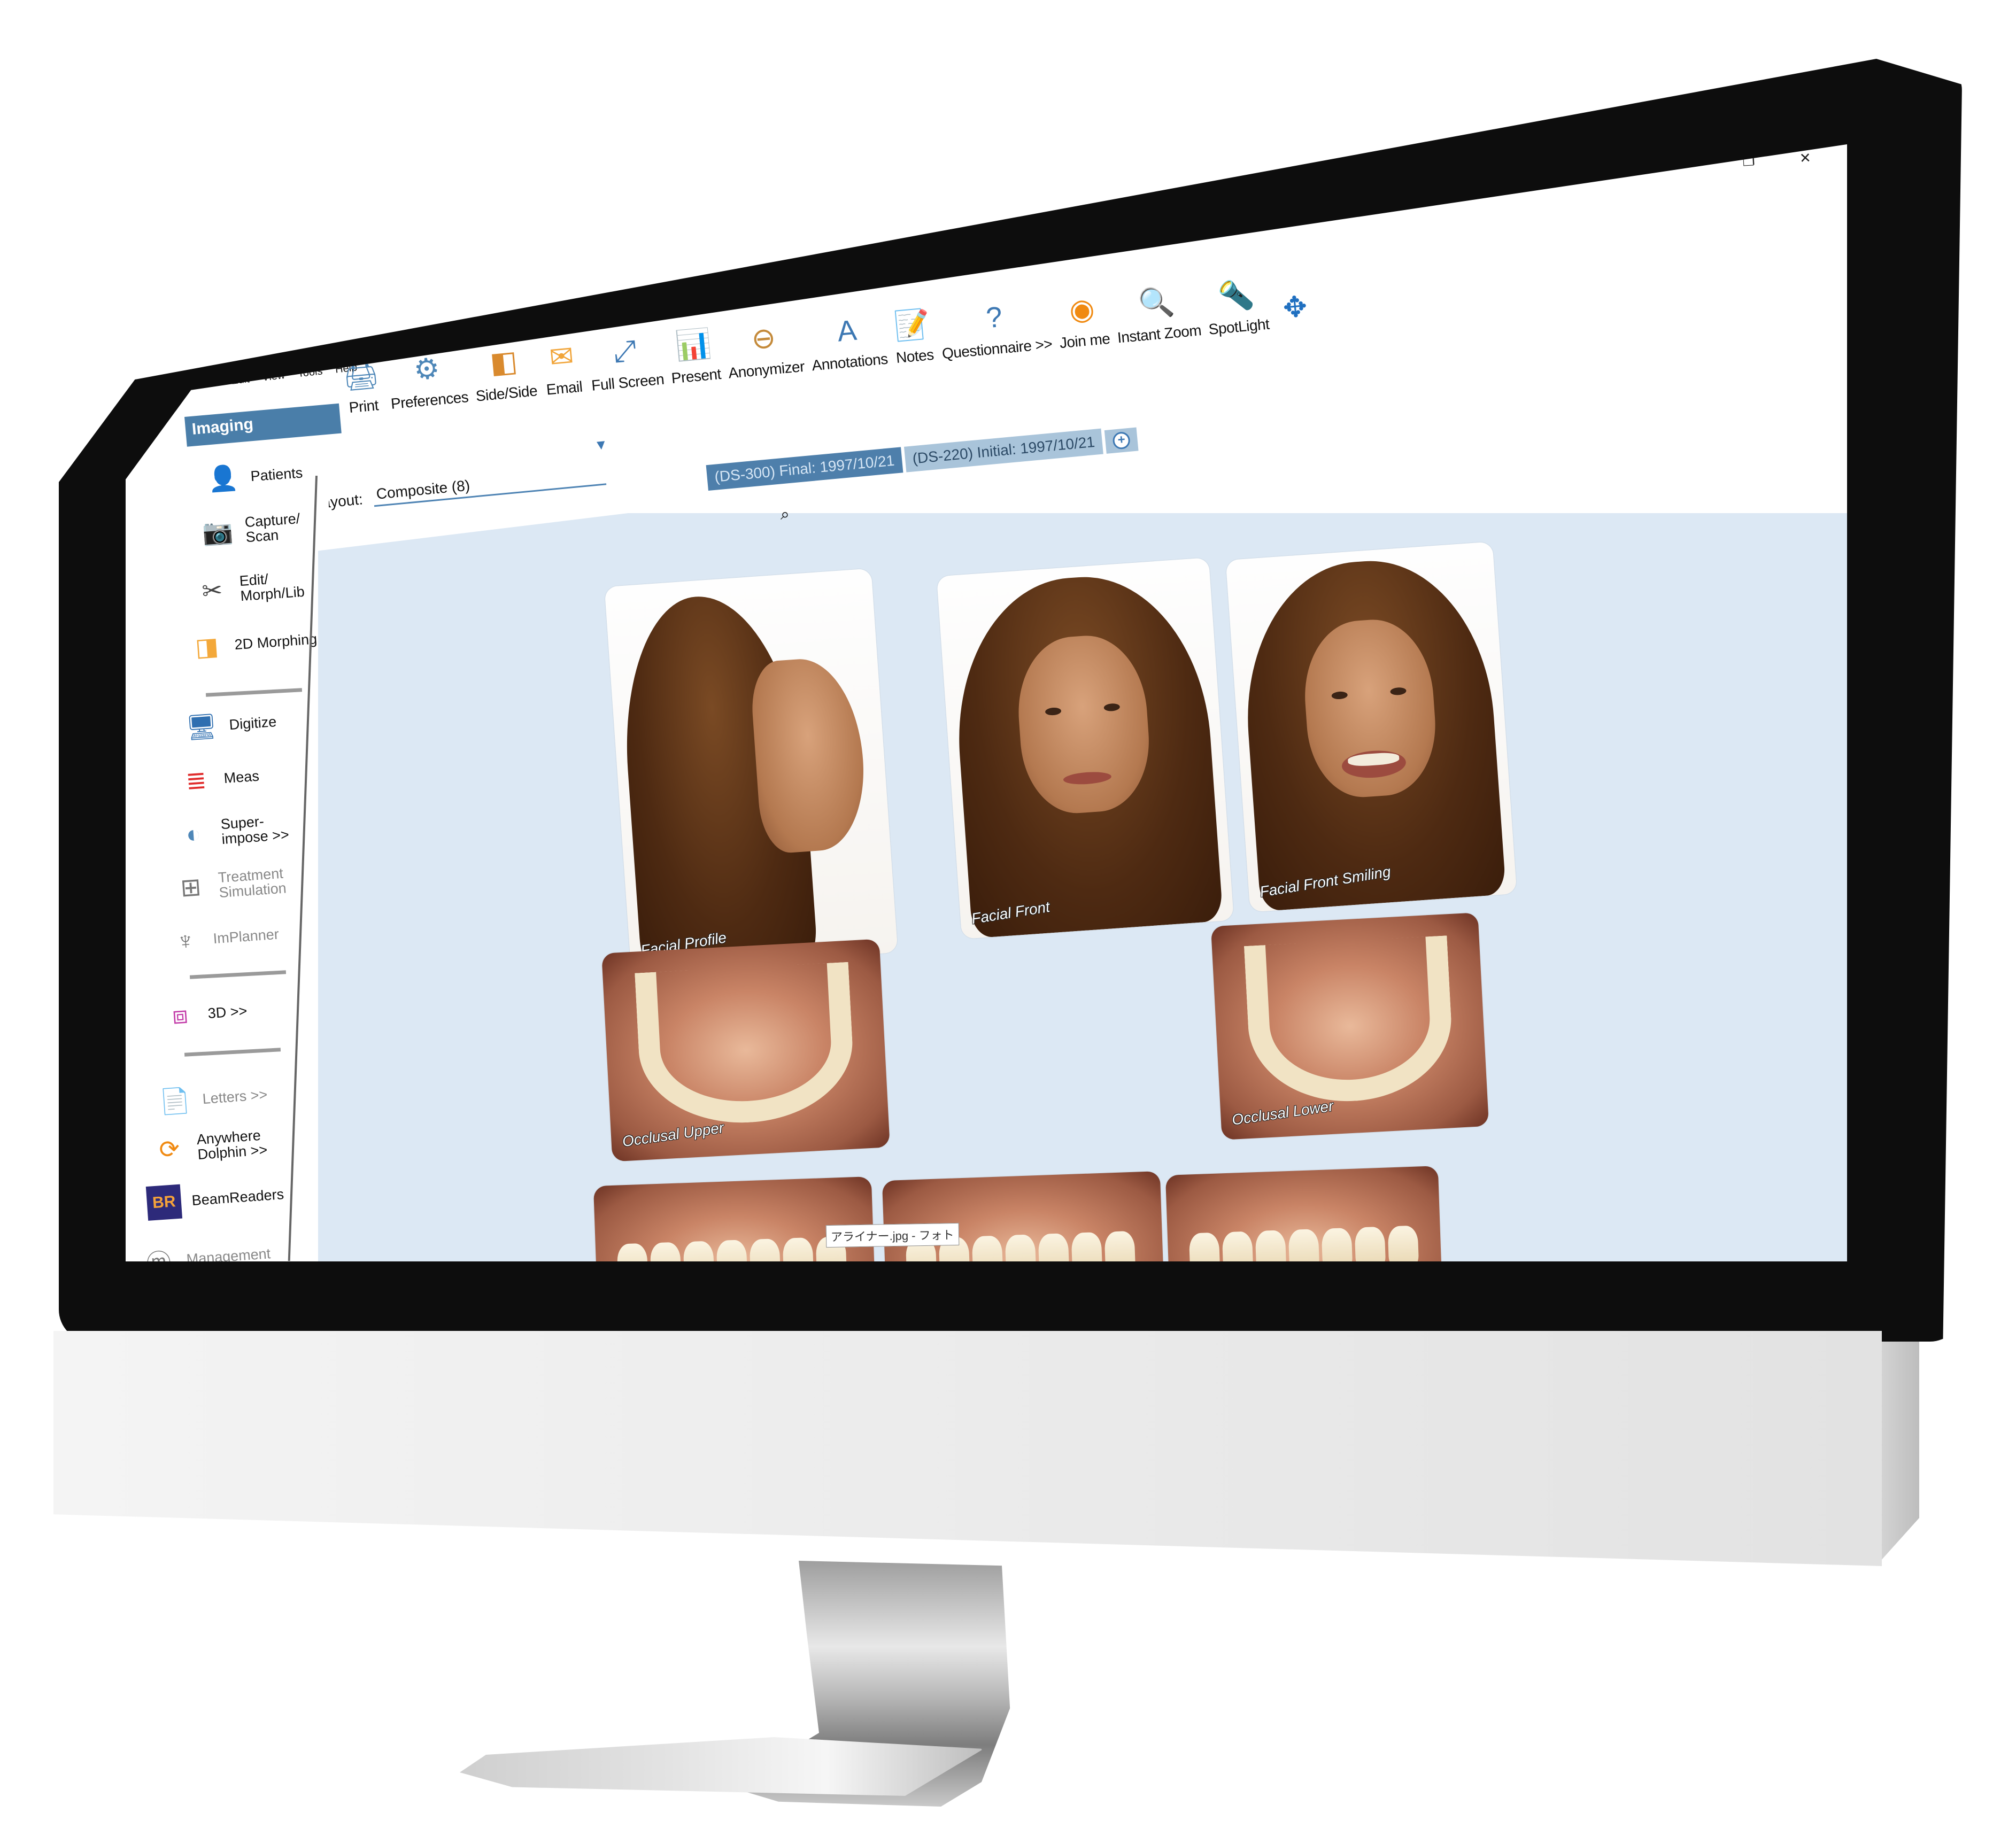 This screenshot has height=1836, width=2016. What do you see at coordinates (273, 376) in the screenshot?
I see `menu-view: View` at bounding box center [273, 376].